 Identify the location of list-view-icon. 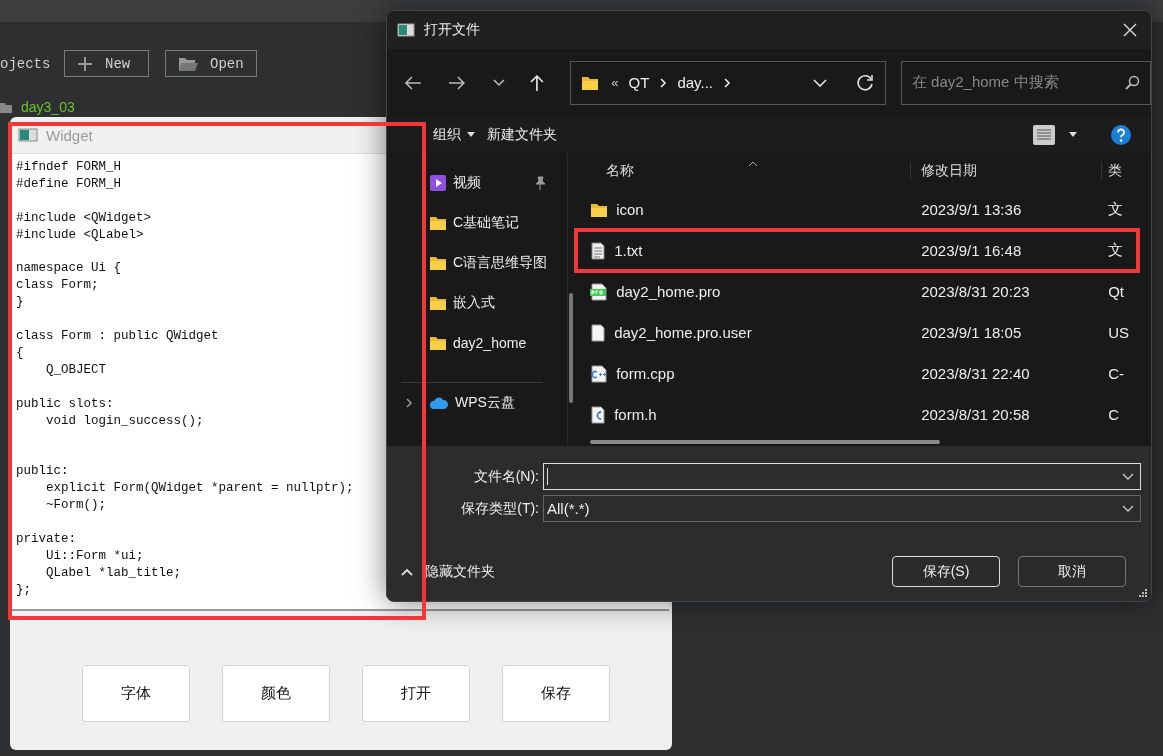
(1044, 134).